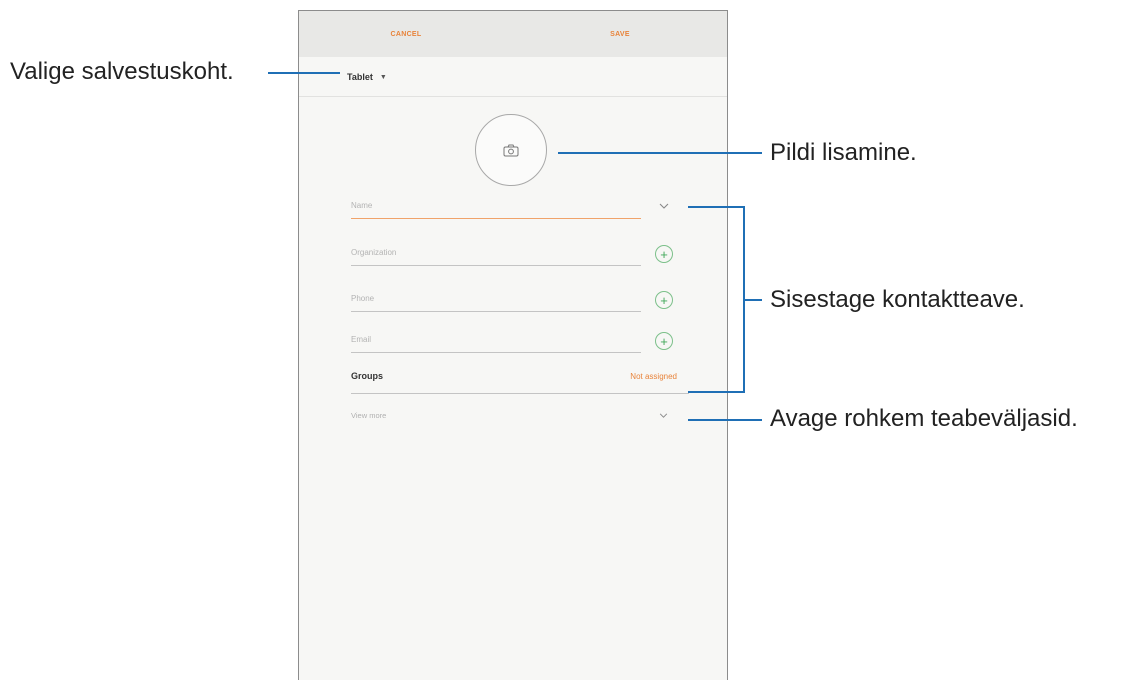 This screenshot has height=680, width=1122. I want to click on callout-storage-location: Valige salvestuskoht., so click(122, 71).